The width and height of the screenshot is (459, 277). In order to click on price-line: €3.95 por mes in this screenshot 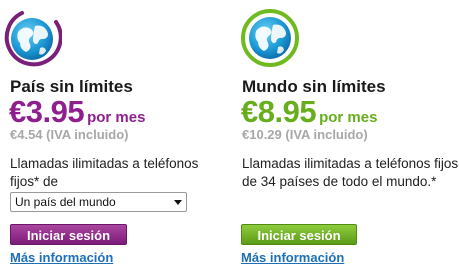, I will do `click(77, 112)`.